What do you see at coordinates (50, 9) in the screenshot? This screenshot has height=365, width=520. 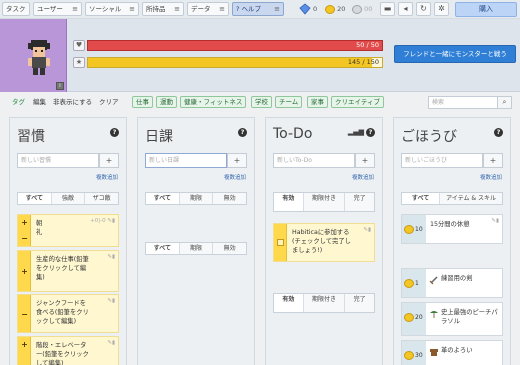 I see `nav-user-label: ユーザー` at bounding box center [50, 9].